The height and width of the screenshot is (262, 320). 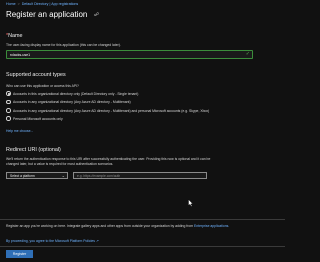 What do you see at coordinates (142, 219) in the screenshot?
I see `footer-divider-top` at bounding box center [142, 219].